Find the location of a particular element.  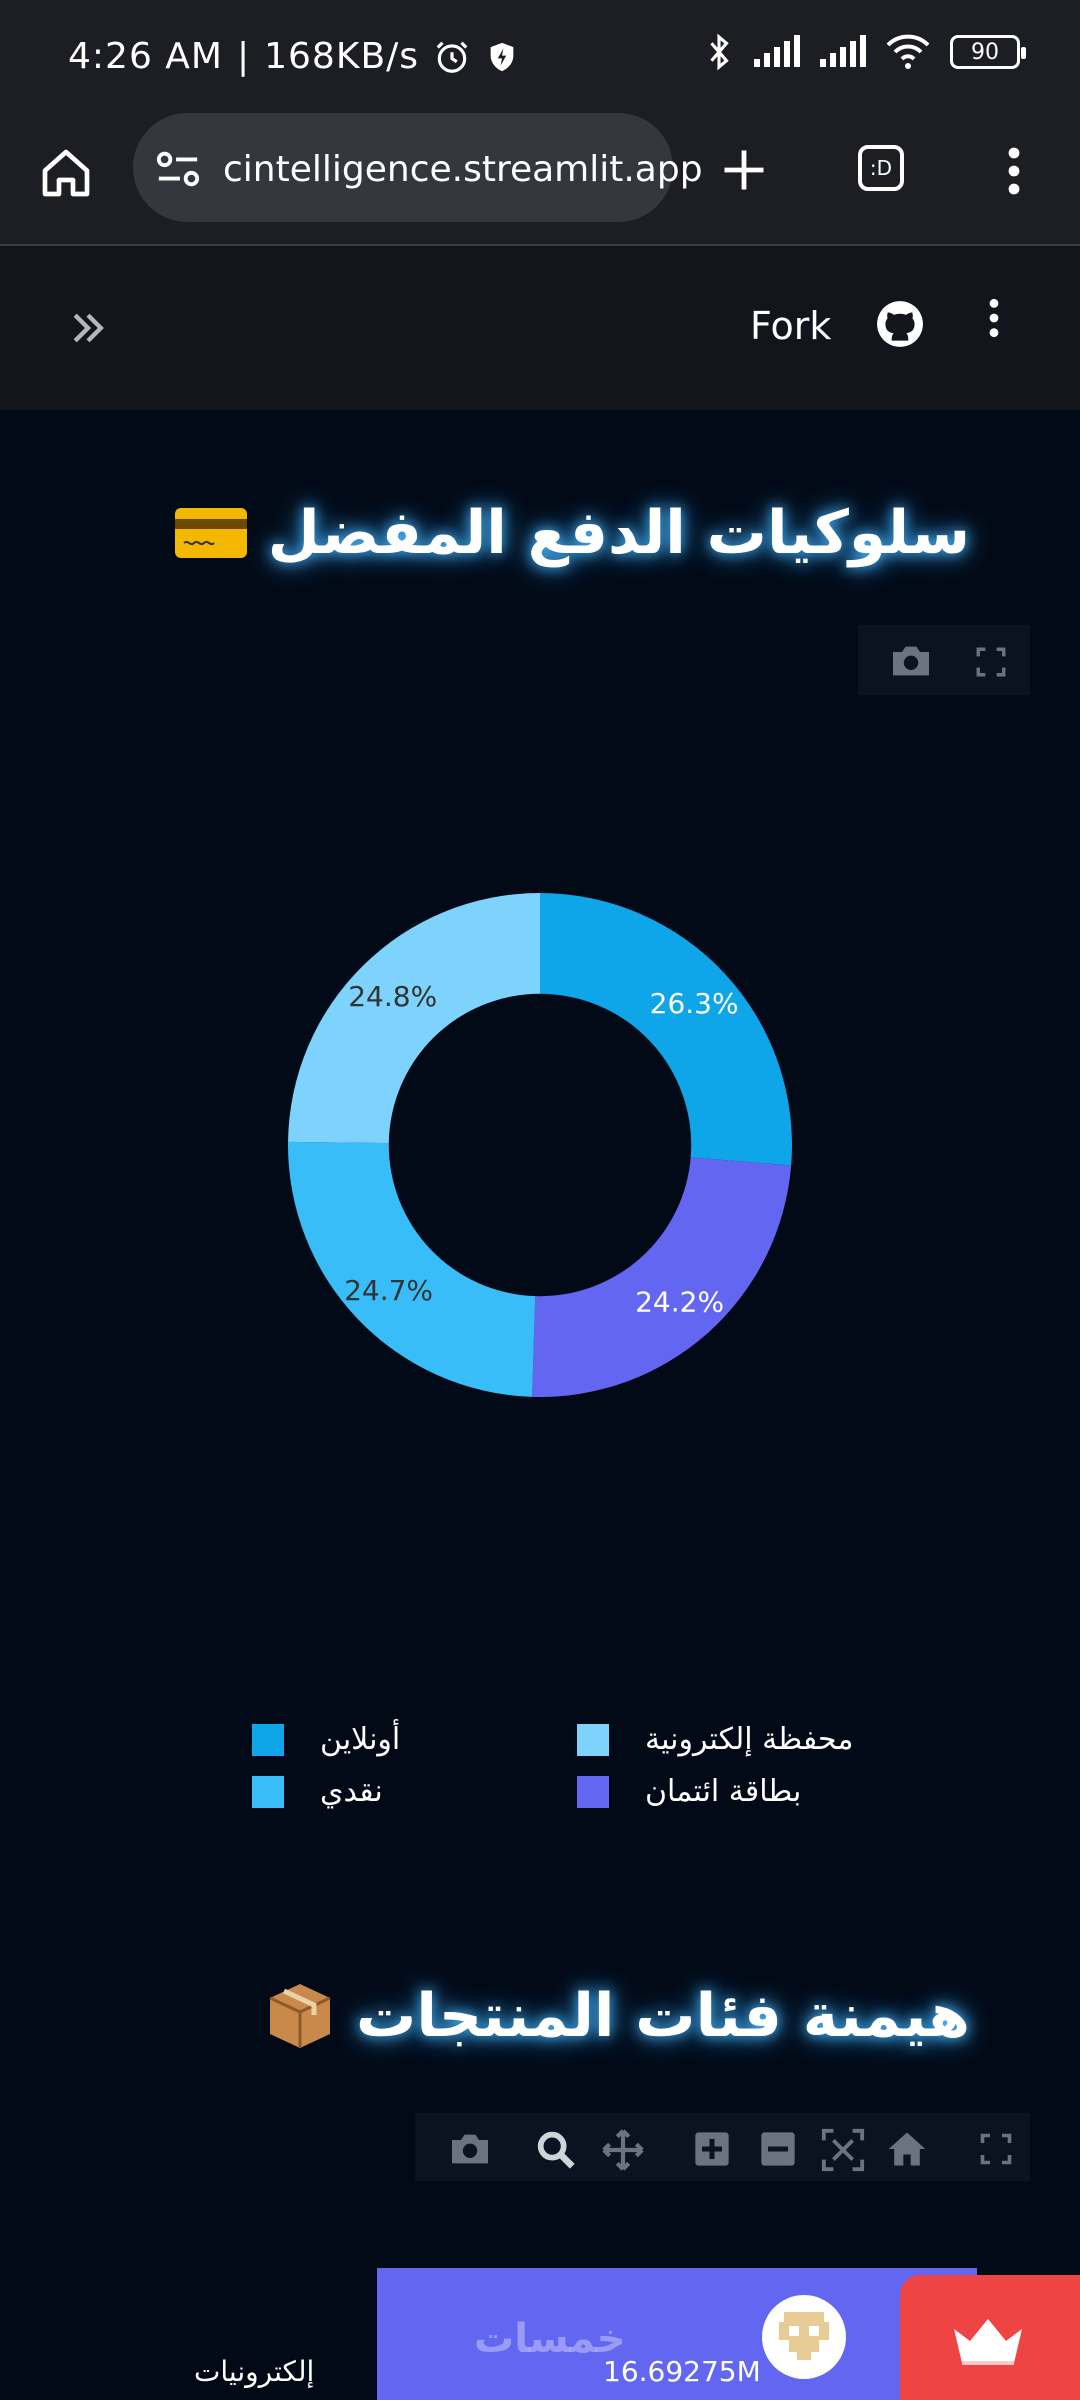

shield-icon is located at coordinates (502, 56).